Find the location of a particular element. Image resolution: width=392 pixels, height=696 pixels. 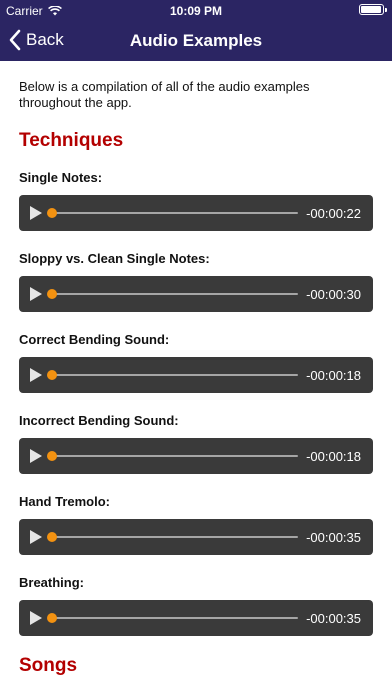

audio-player: -00:00:30 is located at coordinates (196, 294).